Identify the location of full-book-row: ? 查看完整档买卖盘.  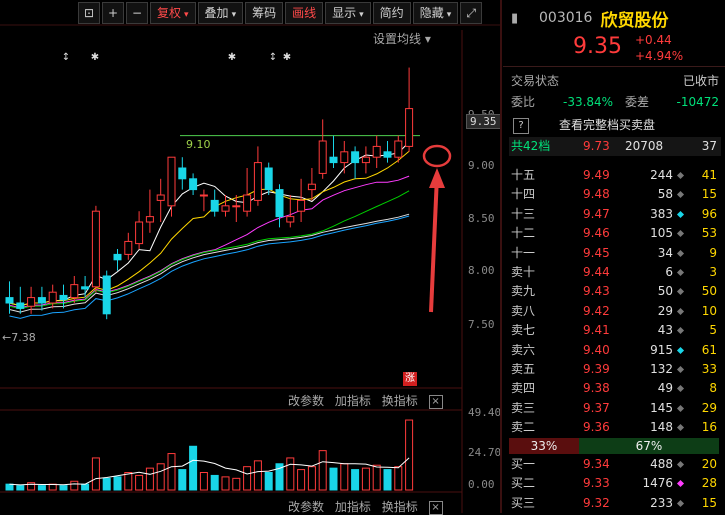
(615, 125).